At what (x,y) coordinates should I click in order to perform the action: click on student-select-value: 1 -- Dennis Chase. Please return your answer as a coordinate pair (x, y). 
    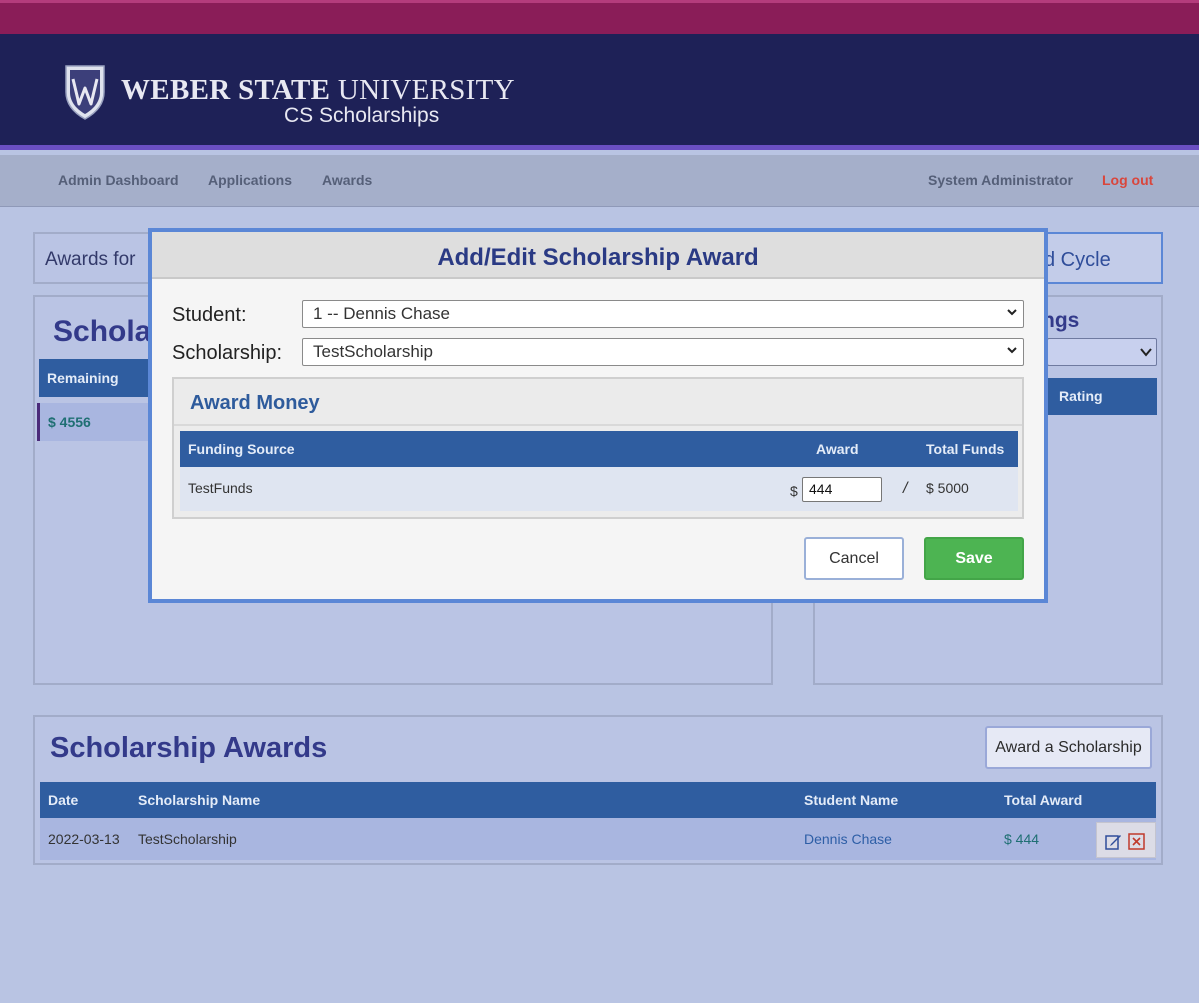
    Looking at the image, I should click on (382, 313).